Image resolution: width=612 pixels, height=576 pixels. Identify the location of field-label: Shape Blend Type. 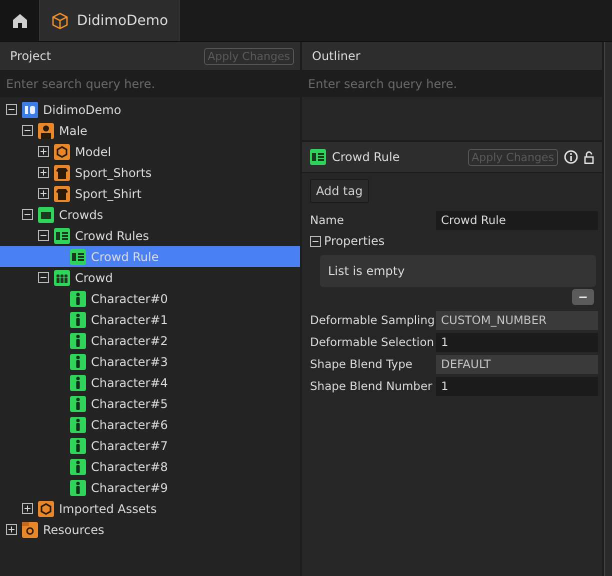
(362, 364).